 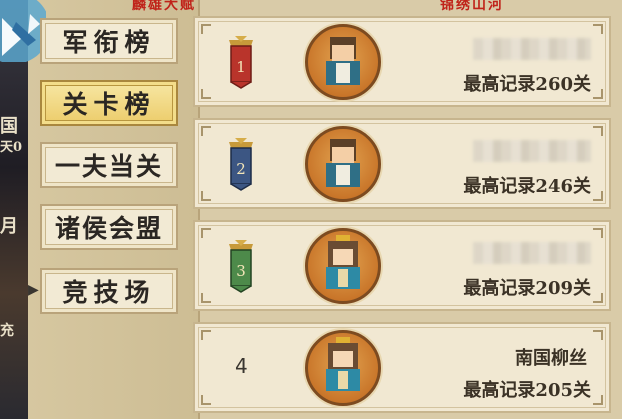 I want to click on ranking-row: 3 最高记录209关, so click(x=402, y=265).